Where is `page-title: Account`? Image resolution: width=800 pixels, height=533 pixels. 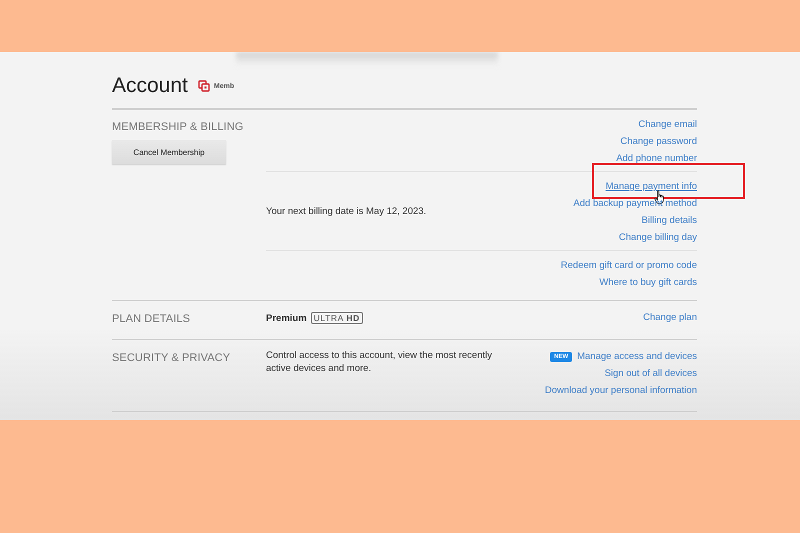 page-title: Account is located at coordinates (150, 86).